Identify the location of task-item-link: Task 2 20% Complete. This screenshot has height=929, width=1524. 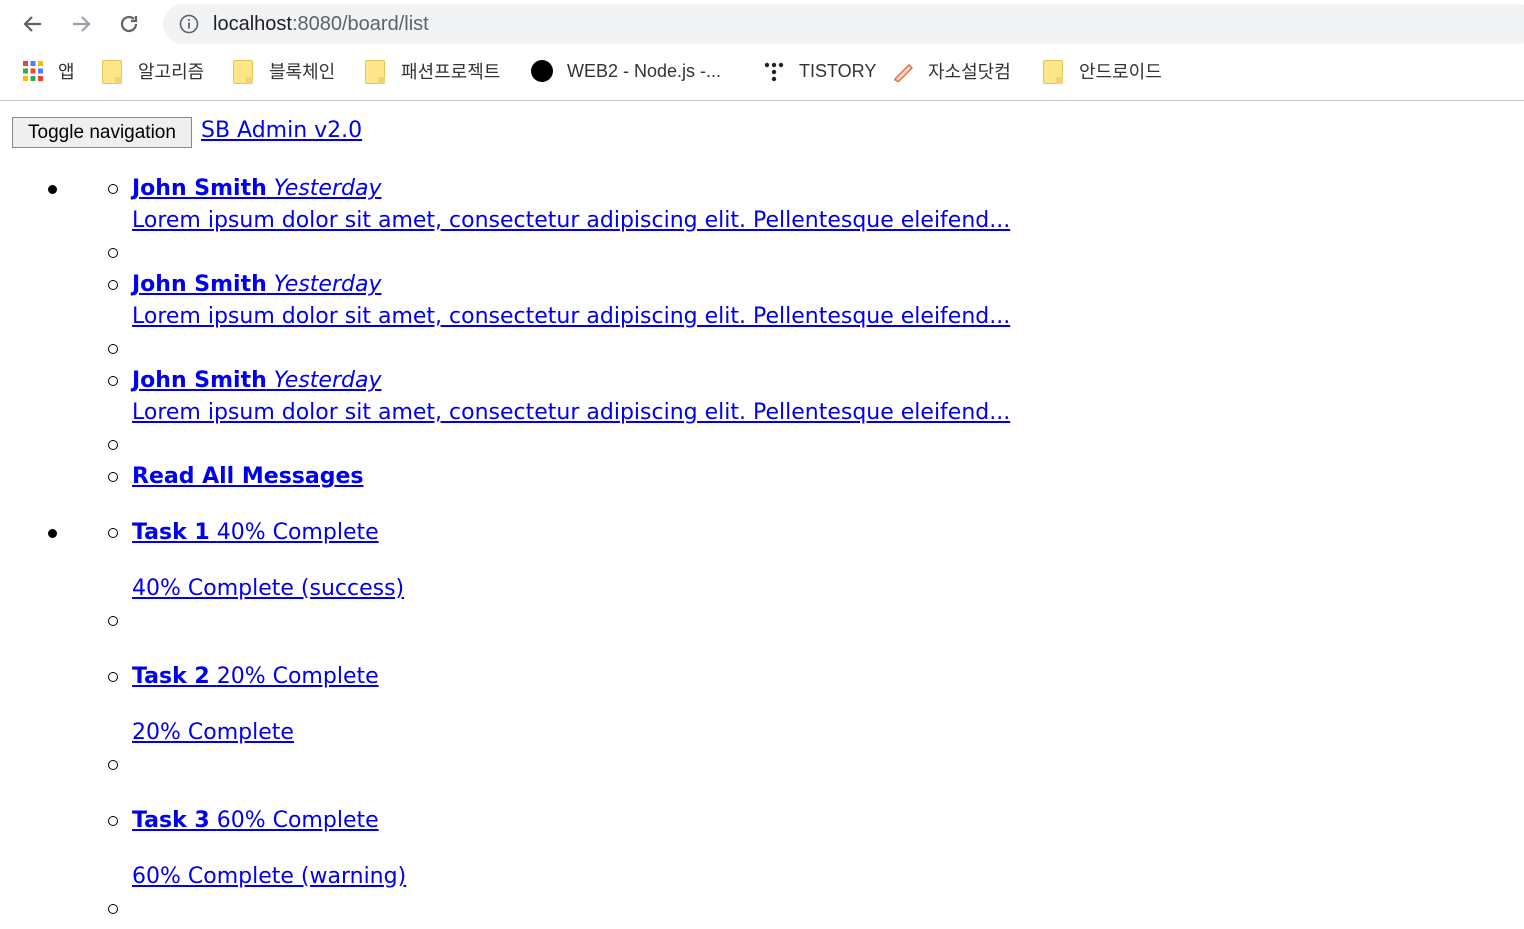
(255, 677).